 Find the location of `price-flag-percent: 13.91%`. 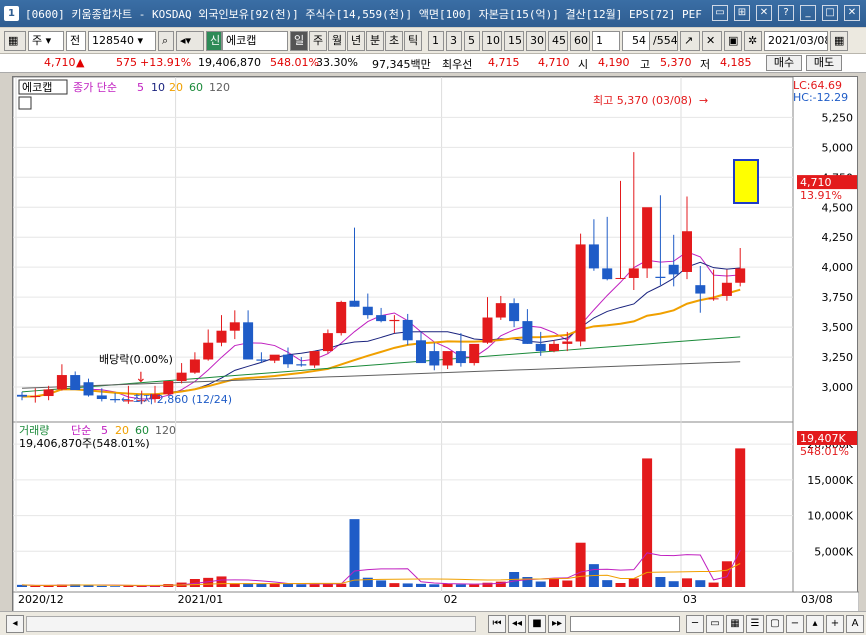

price-flag-percent: 13.91% is located at coordinates (821, 195).